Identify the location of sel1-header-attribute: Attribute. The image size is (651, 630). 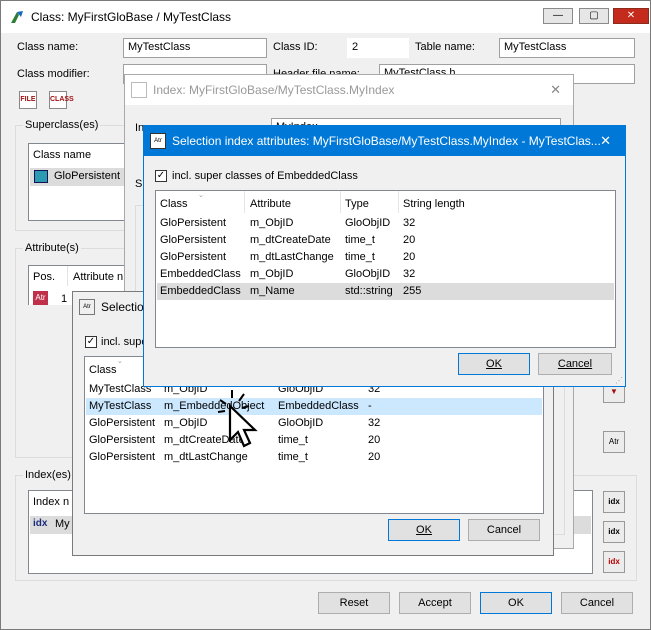
(270, 204).